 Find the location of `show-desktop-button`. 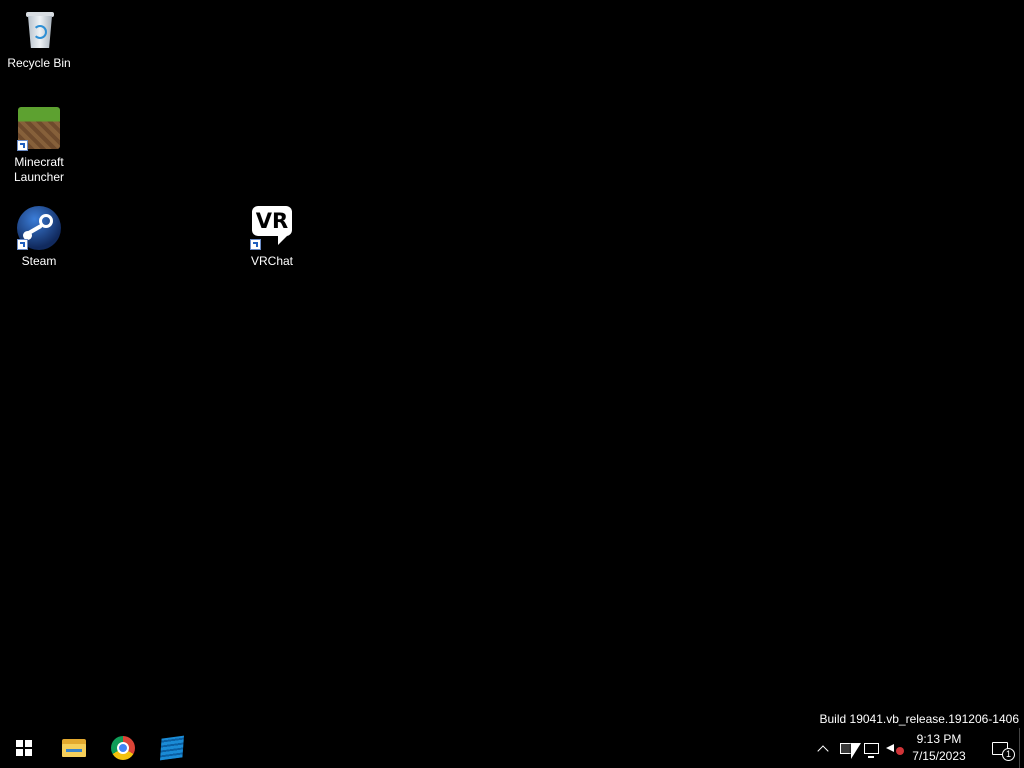

show-desktop-button is located at coordinates (1021, 748).